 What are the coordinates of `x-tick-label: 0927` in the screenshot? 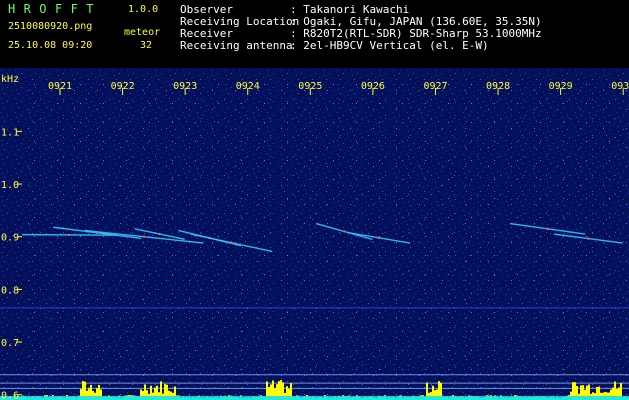 It's located at (435, 86).